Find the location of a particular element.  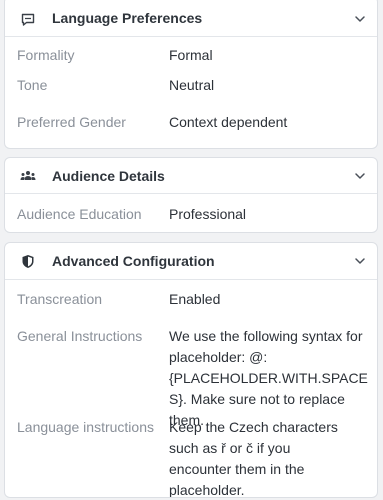

language-preferences-header: Language Preferences is located at coordinates (191, 18).